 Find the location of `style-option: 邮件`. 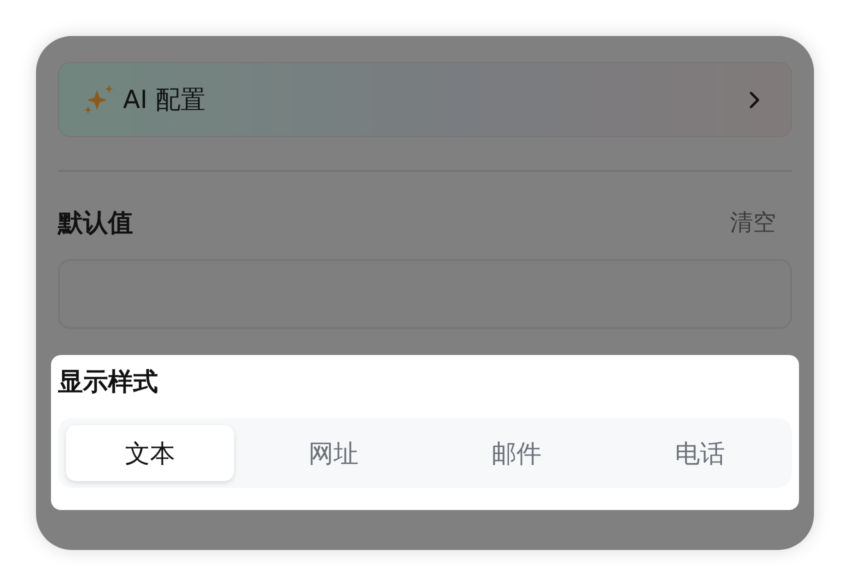

style-option: 邮件 is located at coordinates (516, 453).